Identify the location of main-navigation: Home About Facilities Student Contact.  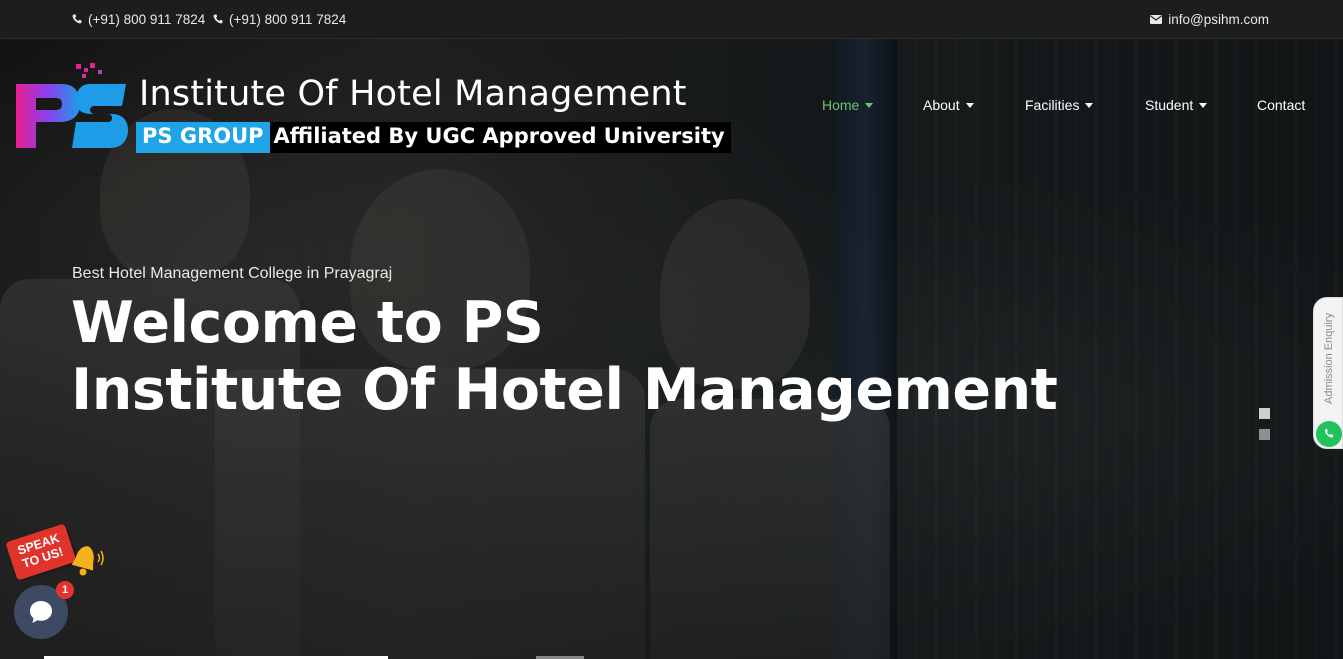
(671, 108).